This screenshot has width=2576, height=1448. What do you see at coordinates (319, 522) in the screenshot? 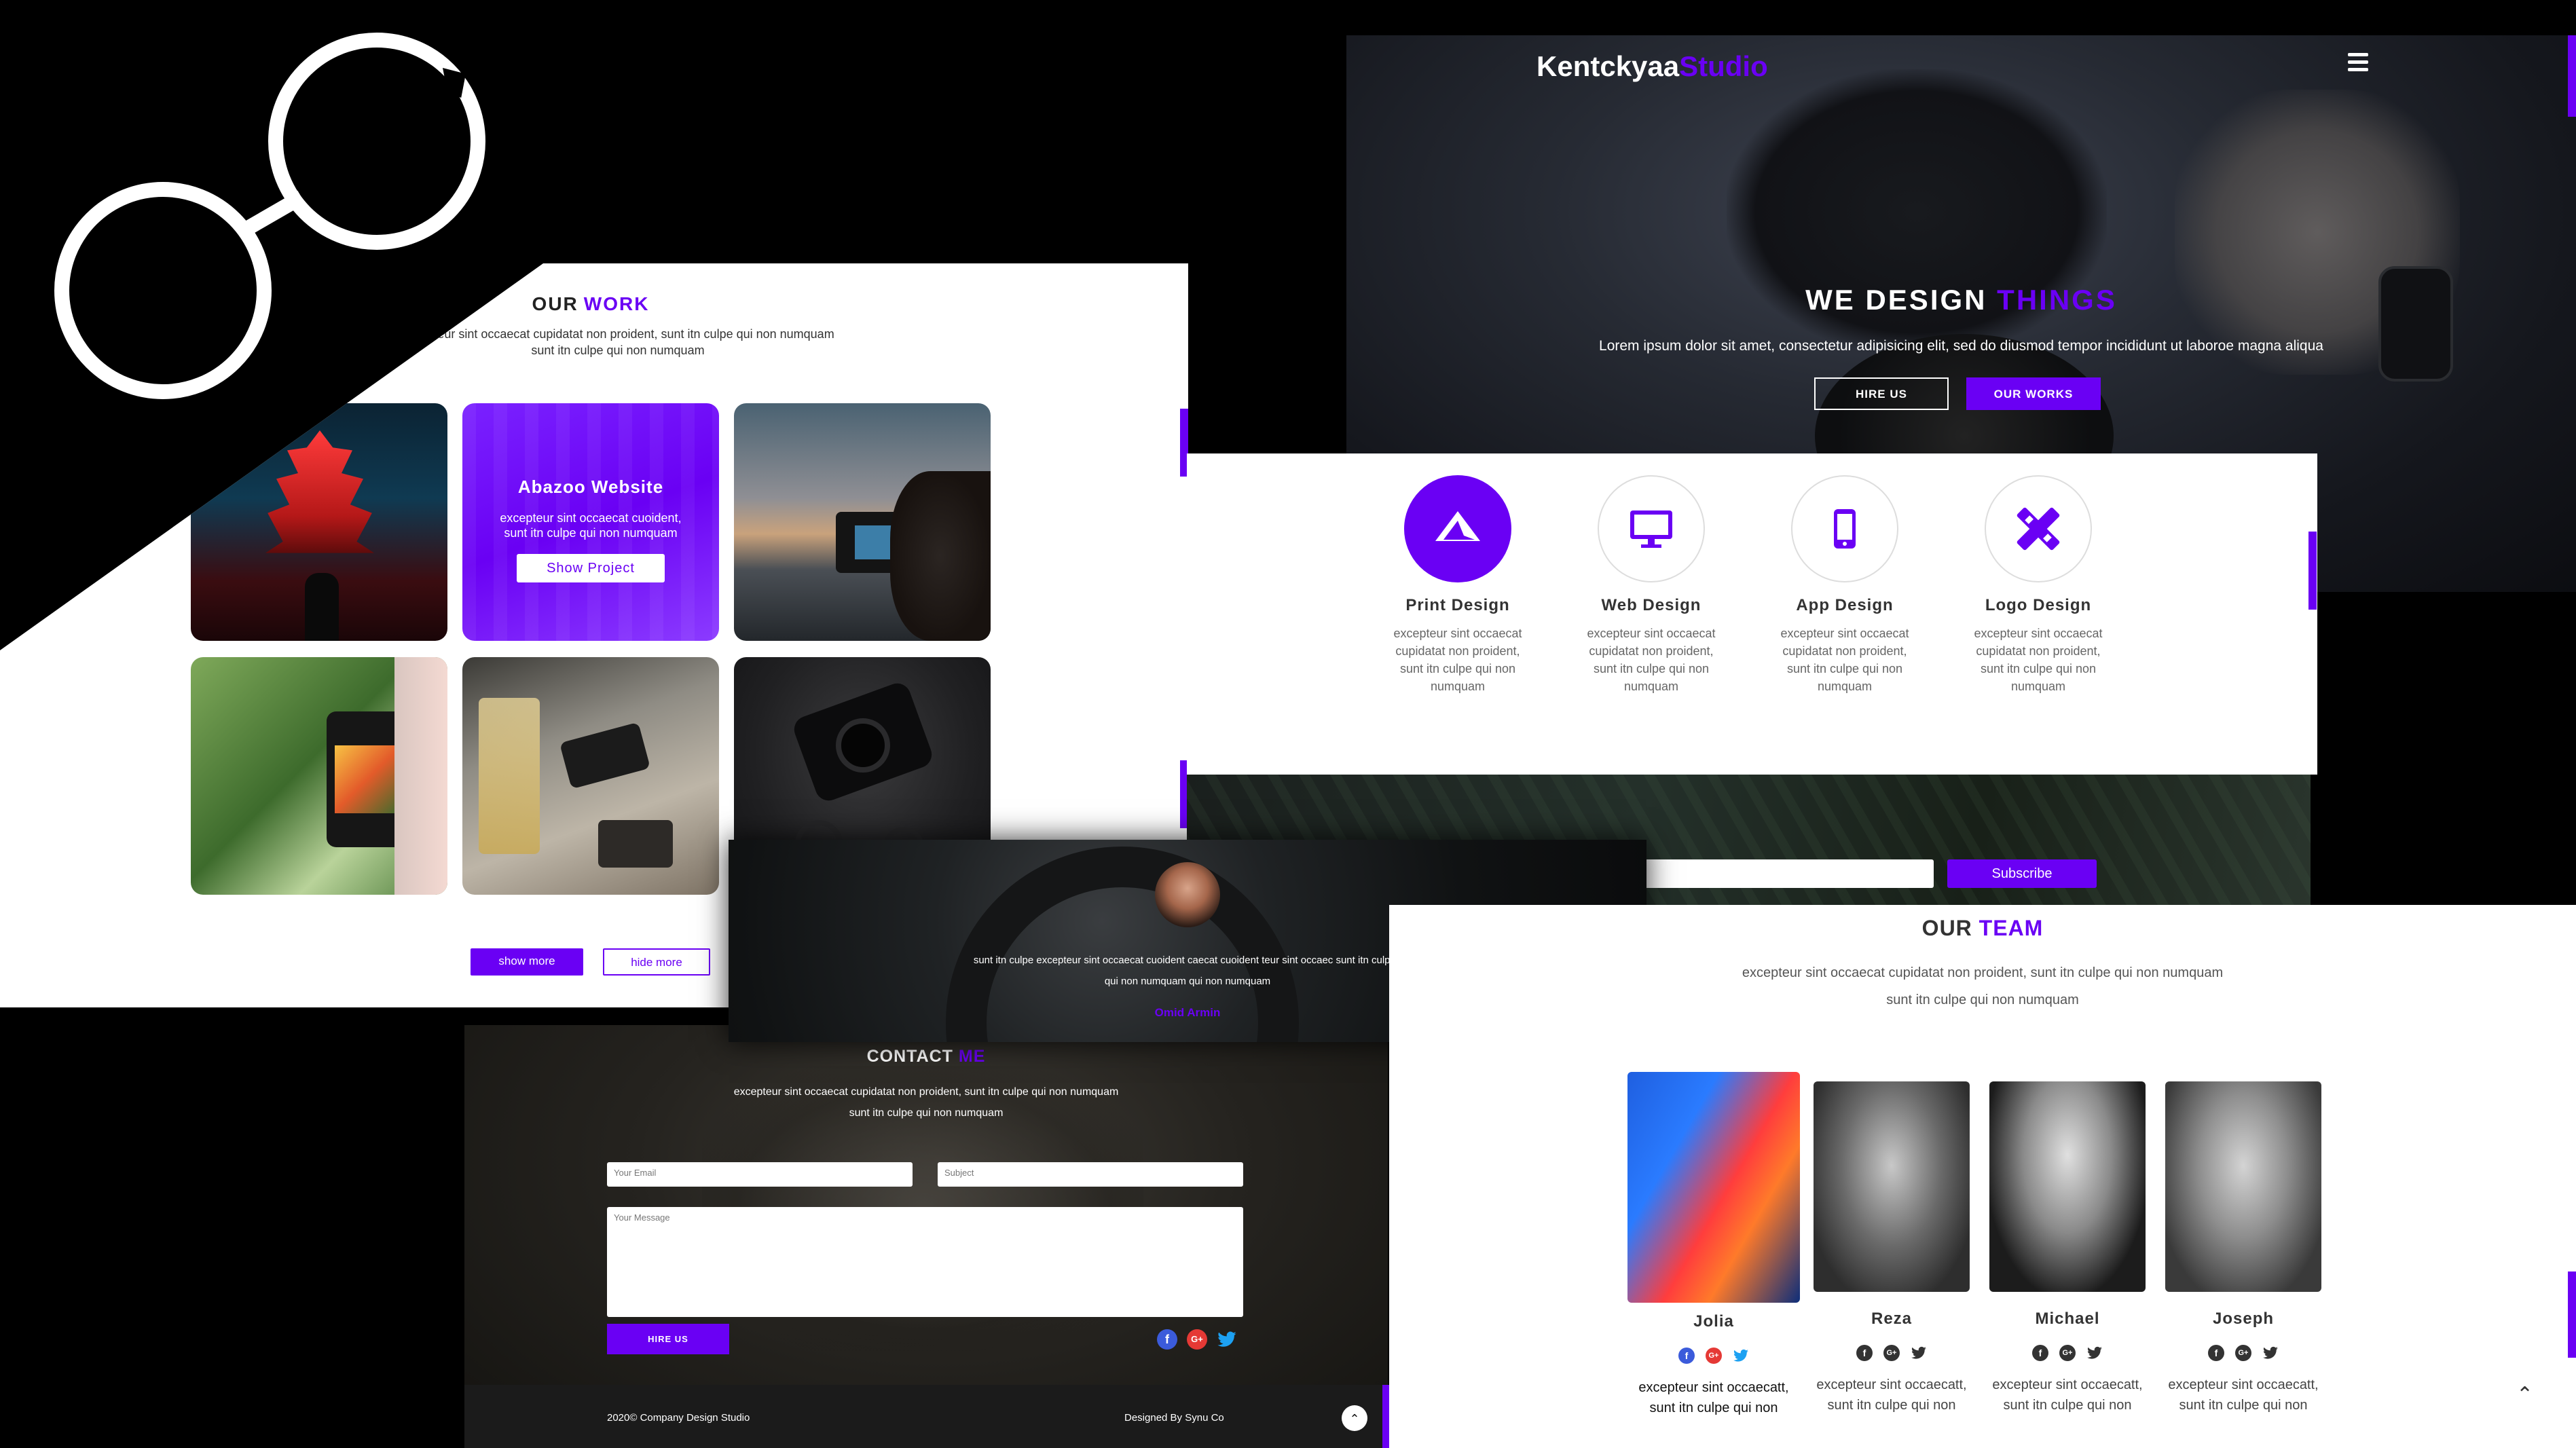
I see `portfolio-tile-temple` at bounding box center [319, 522].